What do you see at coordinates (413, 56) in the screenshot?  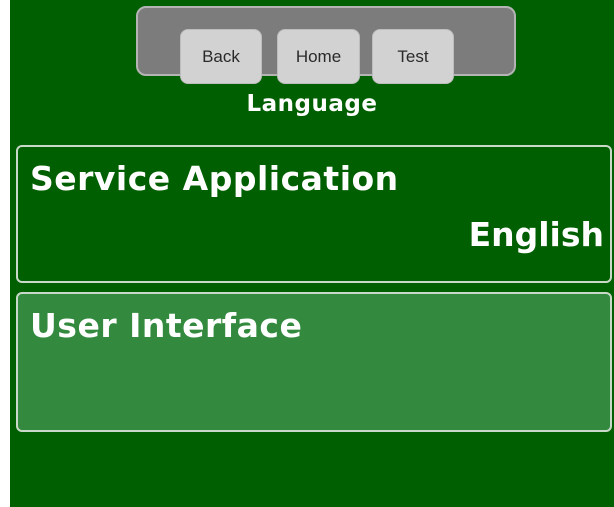 I see `test-button: Test` at bounding box center [413, 56].